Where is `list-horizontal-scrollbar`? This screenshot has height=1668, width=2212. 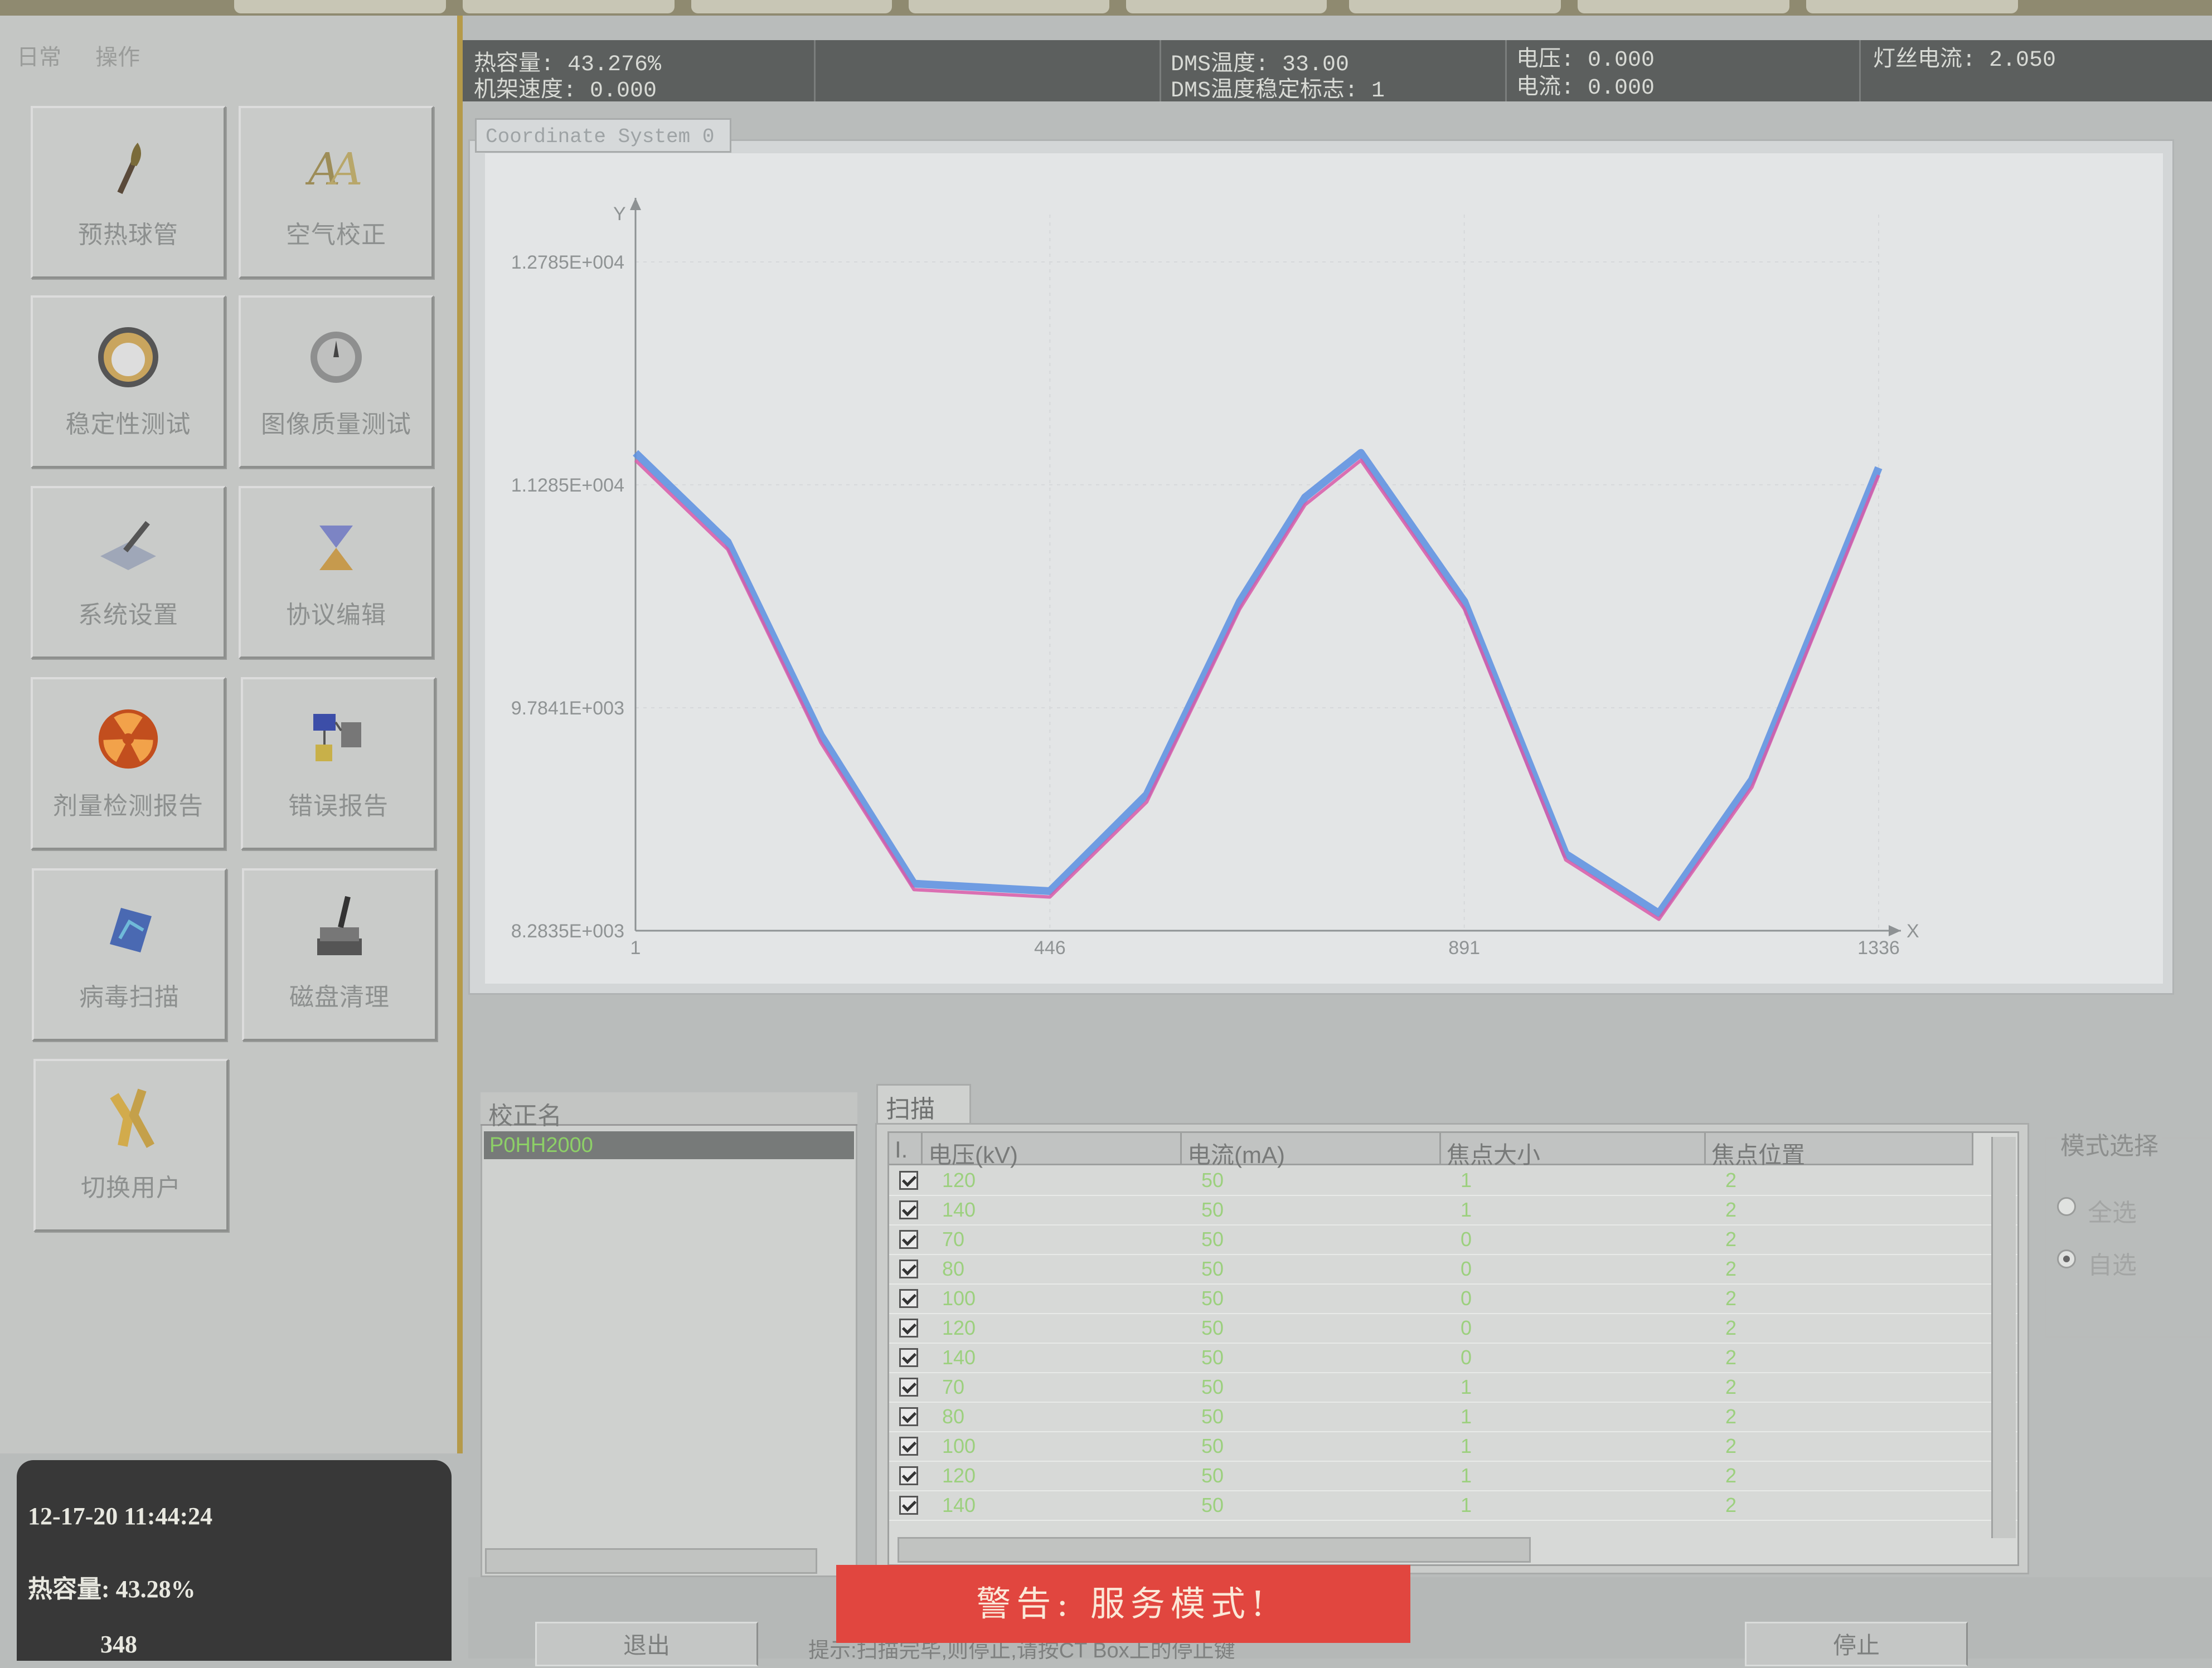 list-horizontal-scrollbar is located at coordinates (651, 1561).